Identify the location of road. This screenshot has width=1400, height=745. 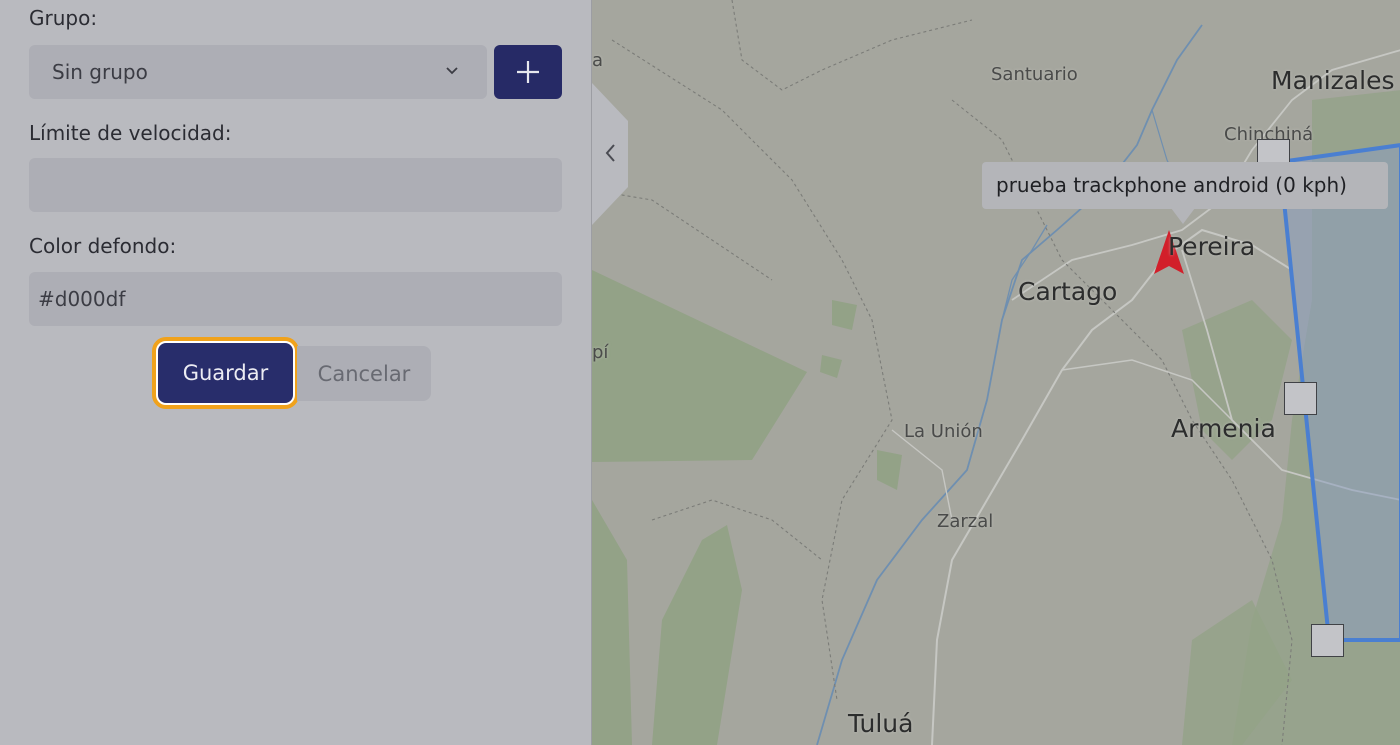
(922, 475).